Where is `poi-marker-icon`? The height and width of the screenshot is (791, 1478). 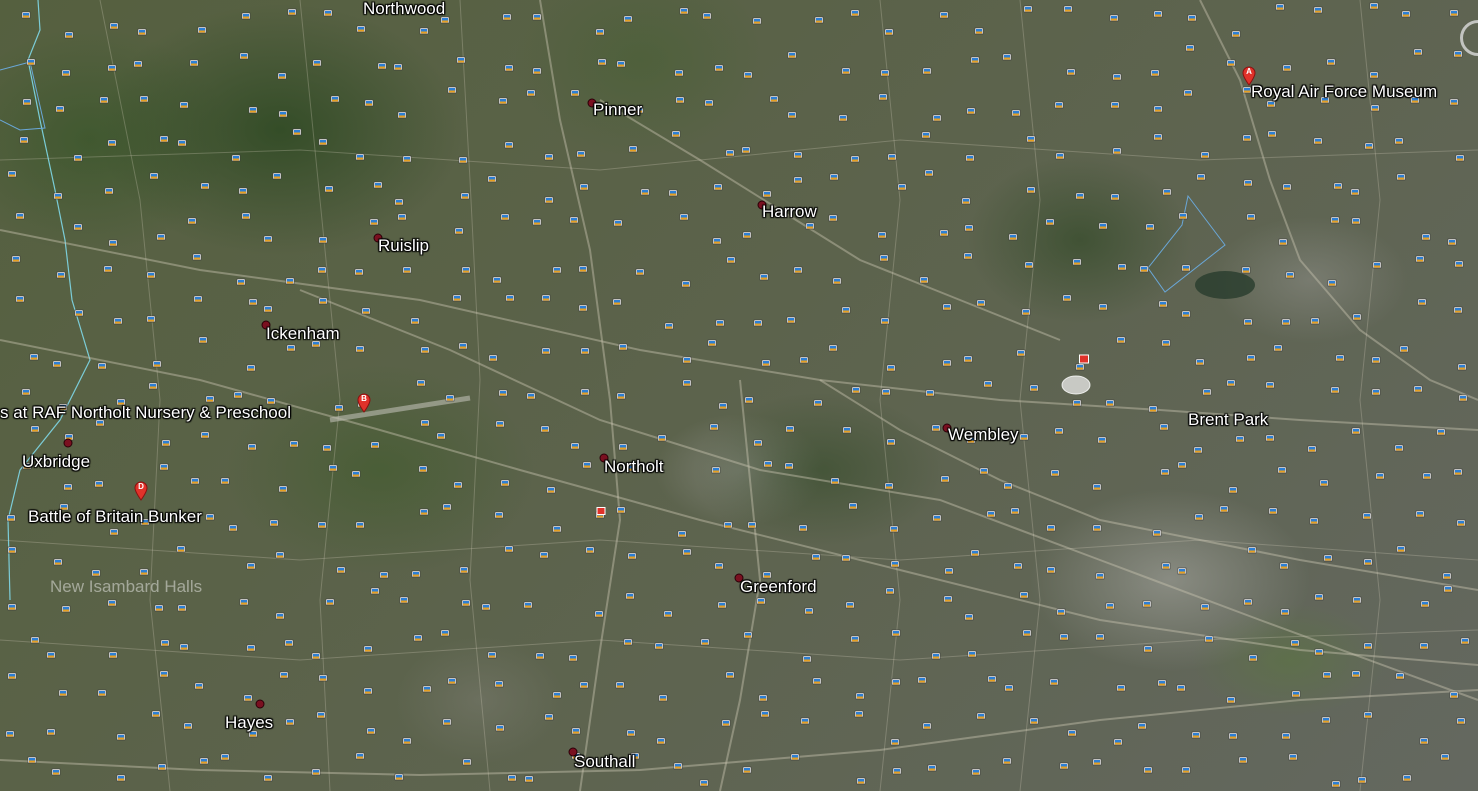 poi-marker-icon is located at coordinates (601, 511).